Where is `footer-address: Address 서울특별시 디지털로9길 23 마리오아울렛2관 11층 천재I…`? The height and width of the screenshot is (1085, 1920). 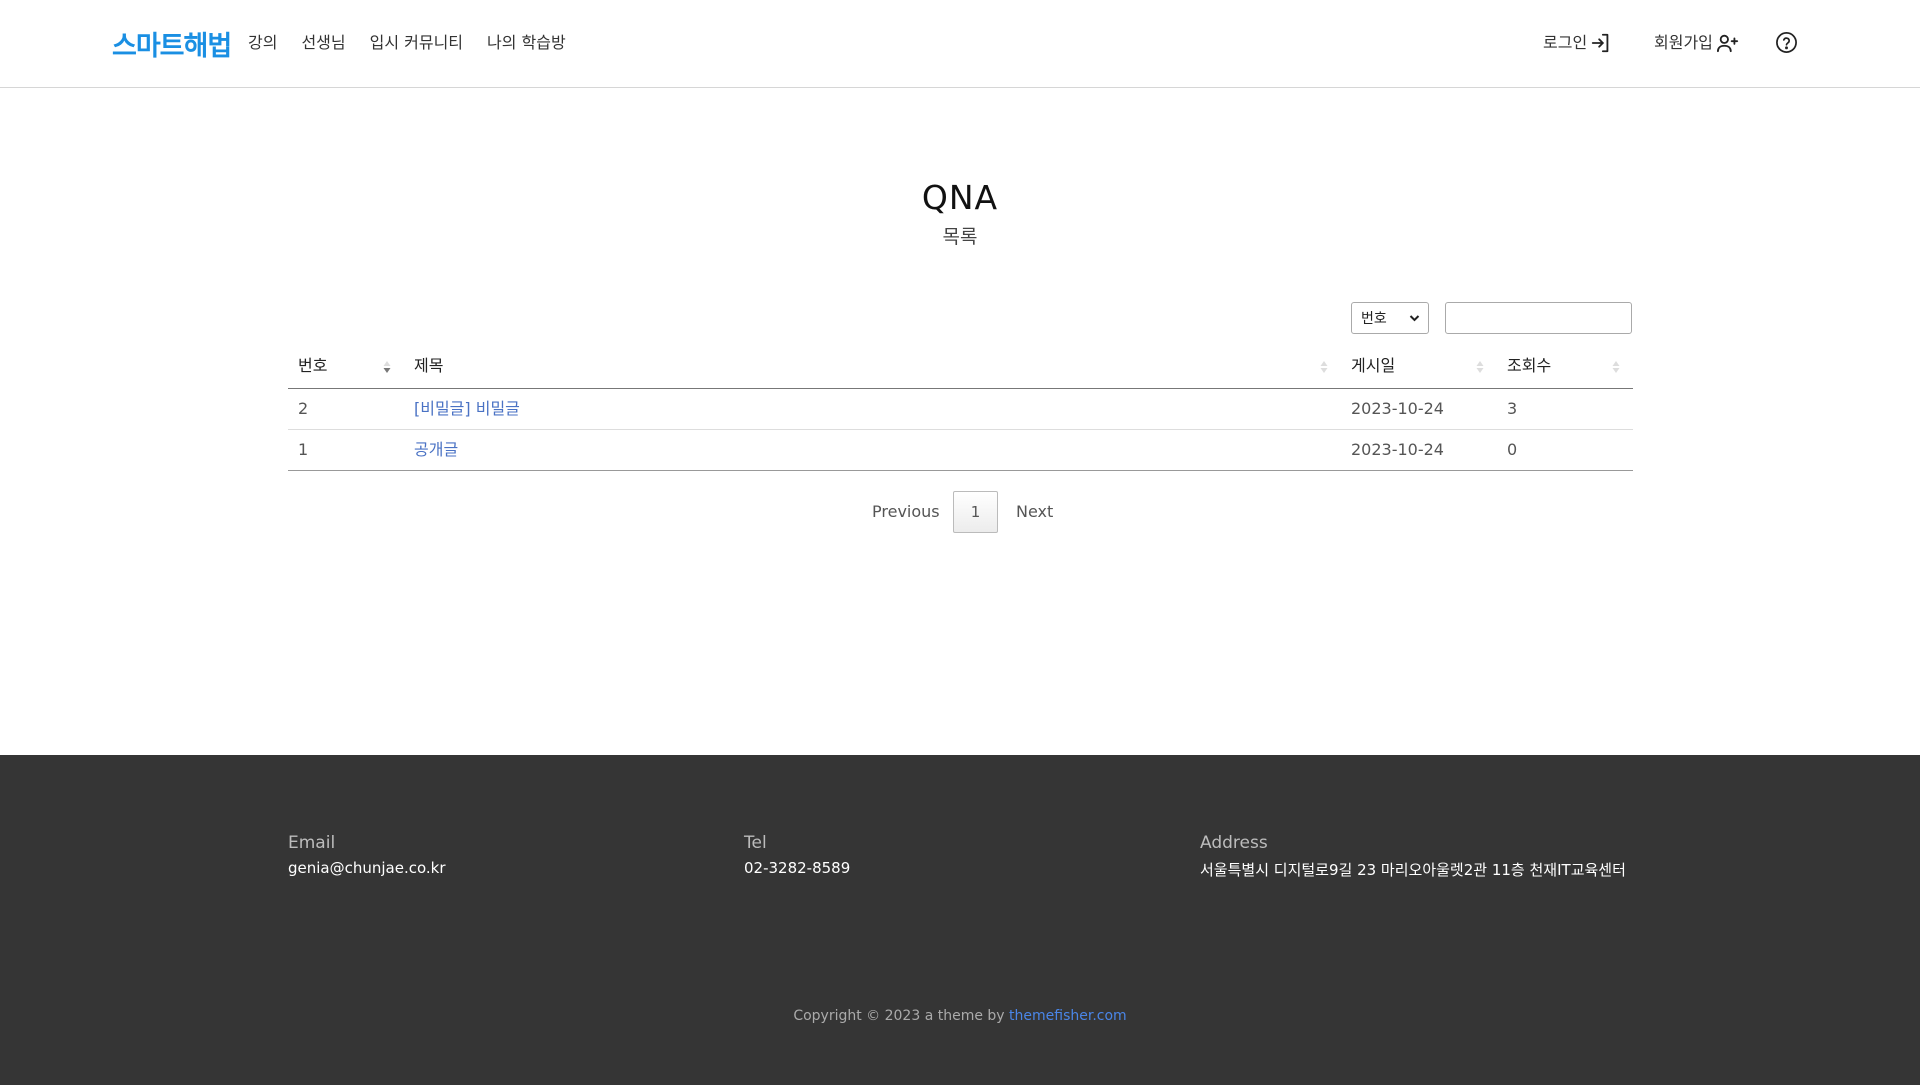
footer-address: Address 서울특별시 디지털로9길 23 마리오아울렛2관 11층 천재I… is located at coordinates (1413, 856).